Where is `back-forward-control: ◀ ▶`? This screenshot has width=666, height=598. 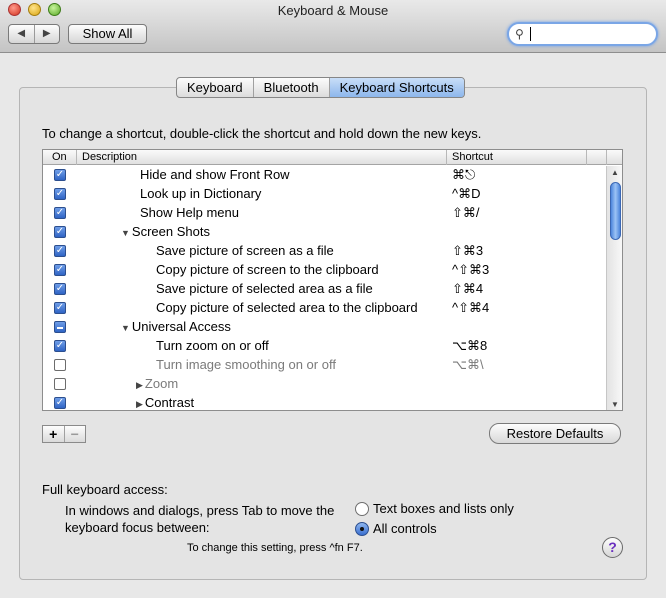 back-forward-control: ◀ ▶ is located at coordinates (34, 34).